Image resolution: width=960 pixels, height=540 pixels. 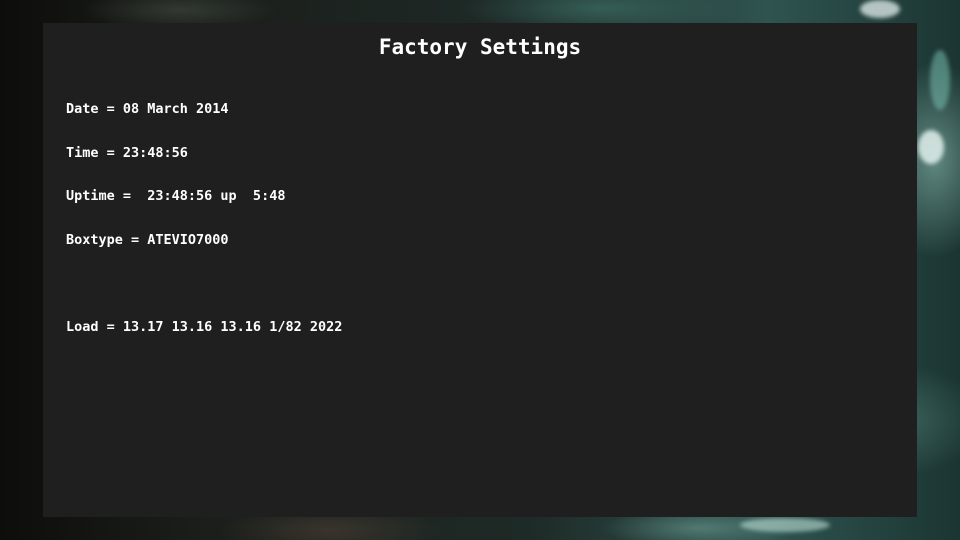 What do you see at coordinates (147, 239) in the screenshot?
I see `boxtype-line: Boxtype = ATEVIO7000` at bounding box center [147, 239].